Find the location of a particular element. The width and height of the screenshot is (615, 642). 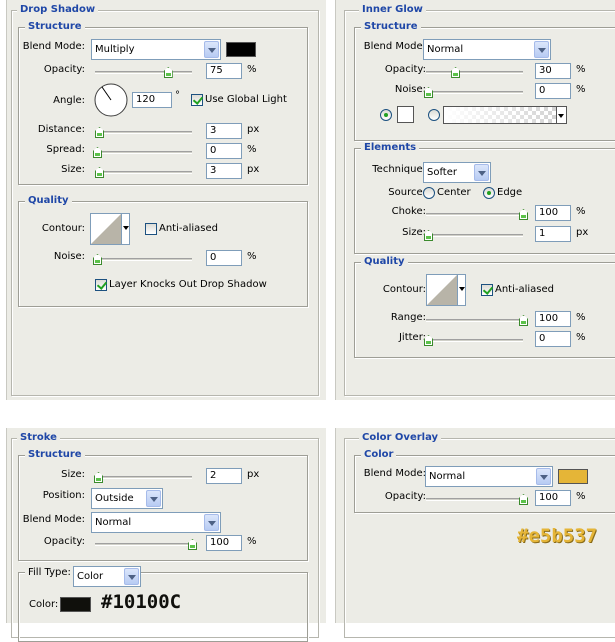

color-legend: Color is located at coordinates (379, 455).